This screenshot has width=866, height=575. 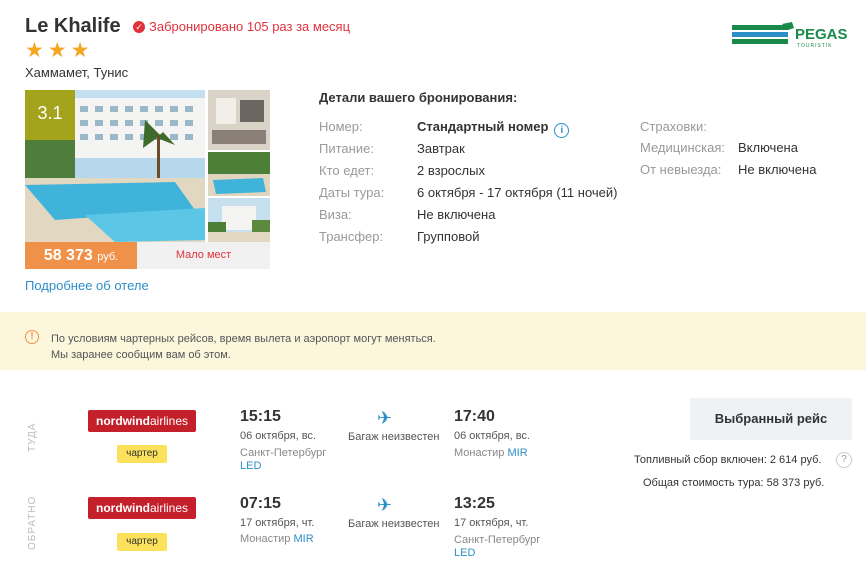 What do you see at coordinates (418, 97) in the screenshot?
I see `details-title: Детали вашего бронирования:` at bounding box center [418, 97].